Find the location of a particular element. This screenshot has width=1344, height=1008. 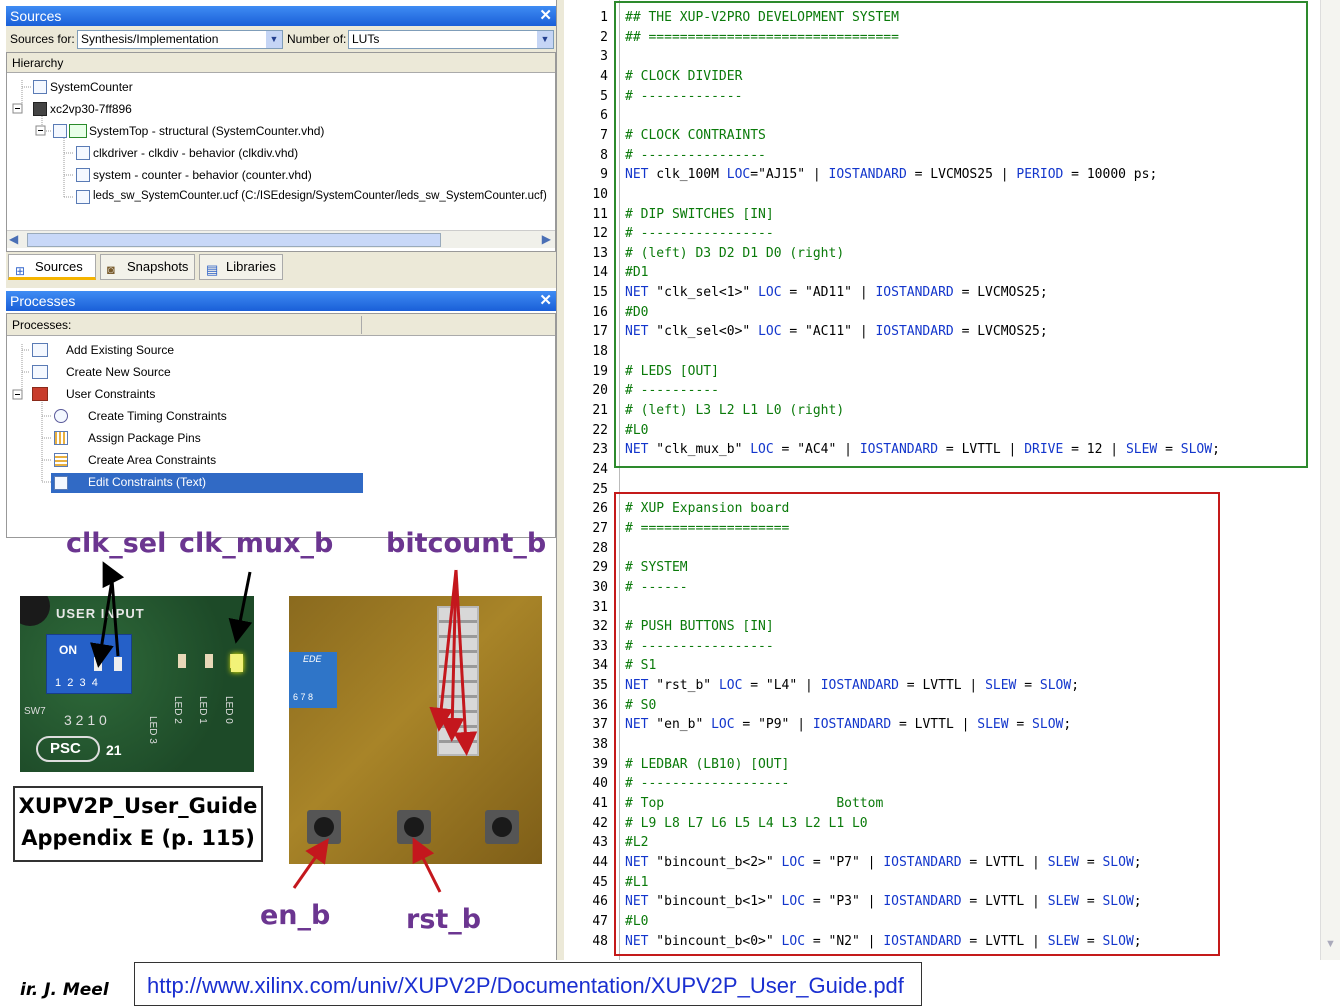

line-number: 10 is located at coordinates (600, 194).